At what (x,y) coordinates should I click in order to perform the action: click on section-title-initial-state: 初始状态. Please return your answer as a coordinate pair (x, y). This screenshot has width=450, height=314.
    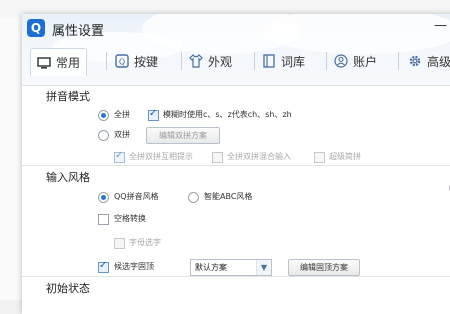
    Looking at the image, I should click on (68, 288).